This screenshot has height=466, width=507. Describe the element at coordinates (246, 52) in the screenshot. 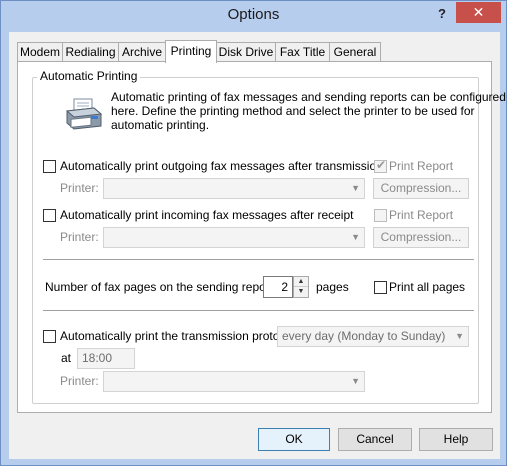

I see `tab-disk-drive: Disk Drive` at that location.